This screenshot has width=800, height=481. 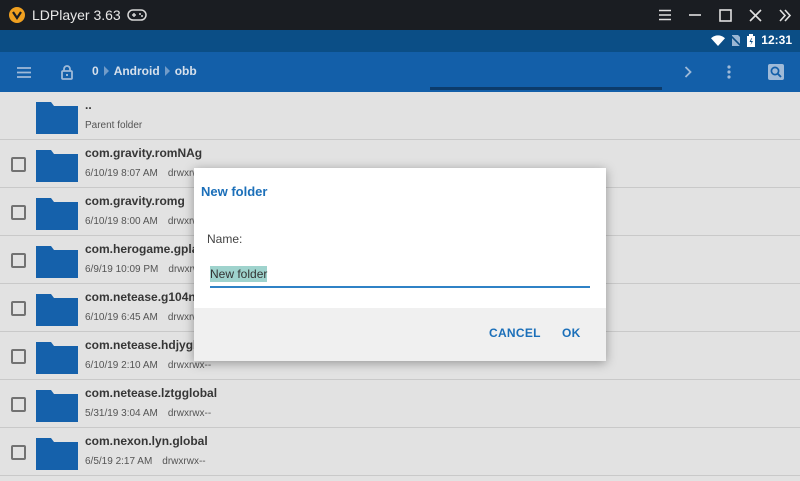 What do you see at coordinates (400, 334) in the screenshot?
I see `dialog-button-bar: CANCEL OK` at bounding box center [400, 334].